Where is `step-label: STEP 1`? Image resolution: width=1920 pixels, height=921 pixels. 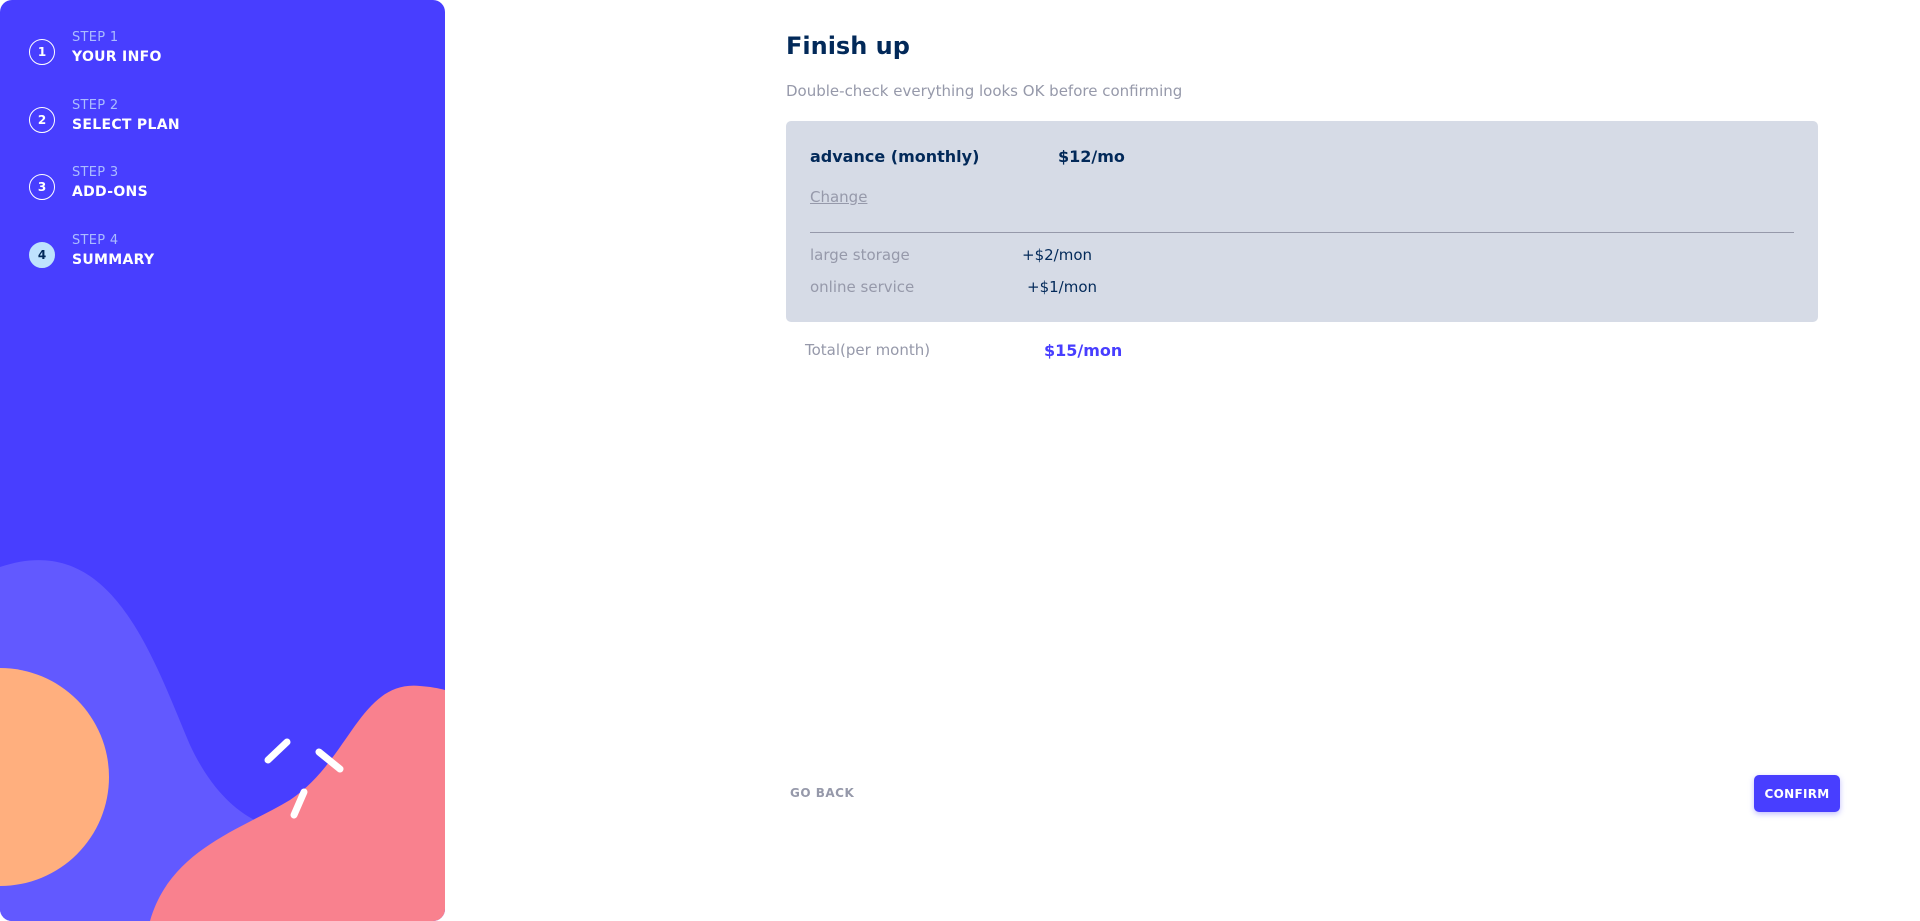
step-label: STEP 1 is located at coordinates (95, 37).